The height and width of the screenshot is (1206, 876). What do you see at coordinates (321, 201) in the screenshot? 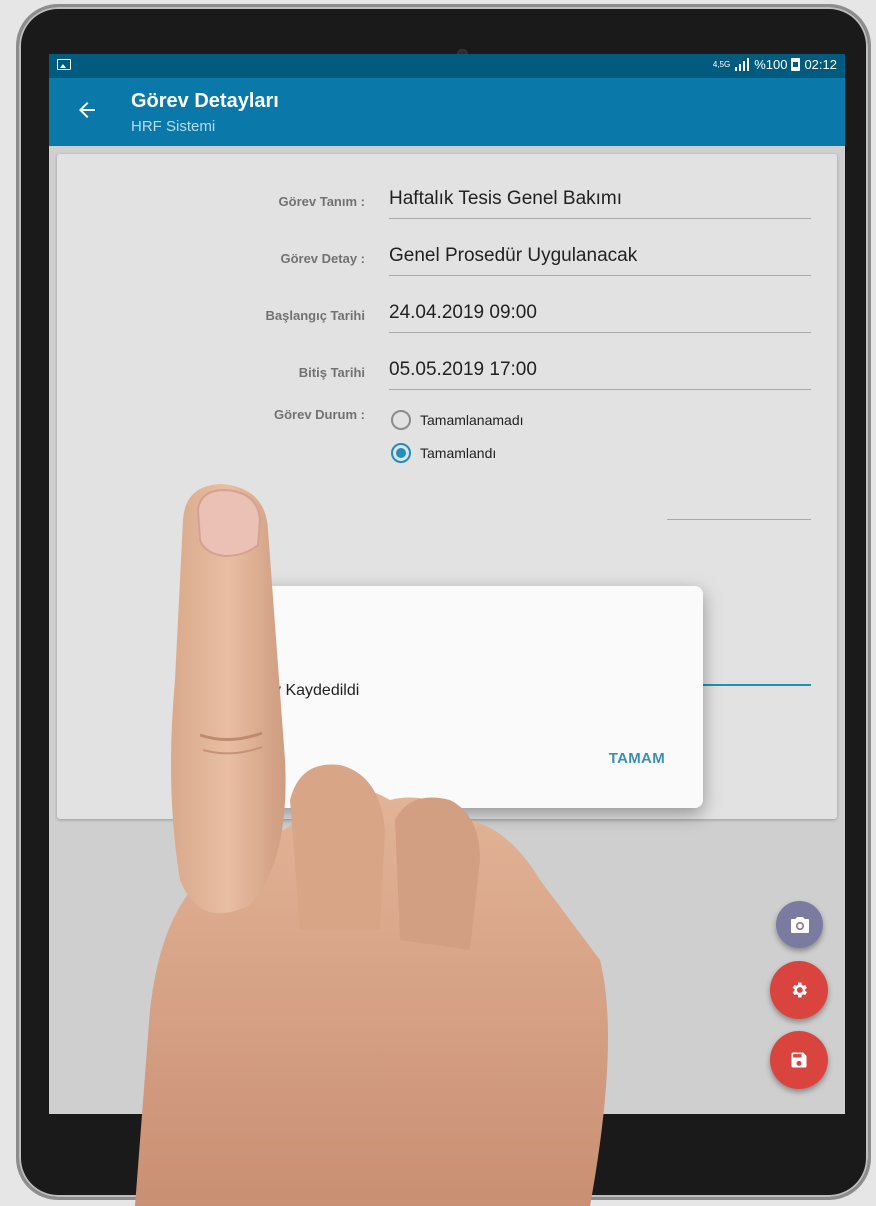
I see `gorev-tanim-label: Görev Tanım :` at bounding box center [321, 201].